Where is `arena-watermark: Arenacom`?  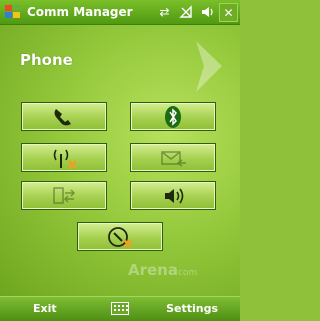
arena-watermark: Arenacom is located at coordinates (163, 270).